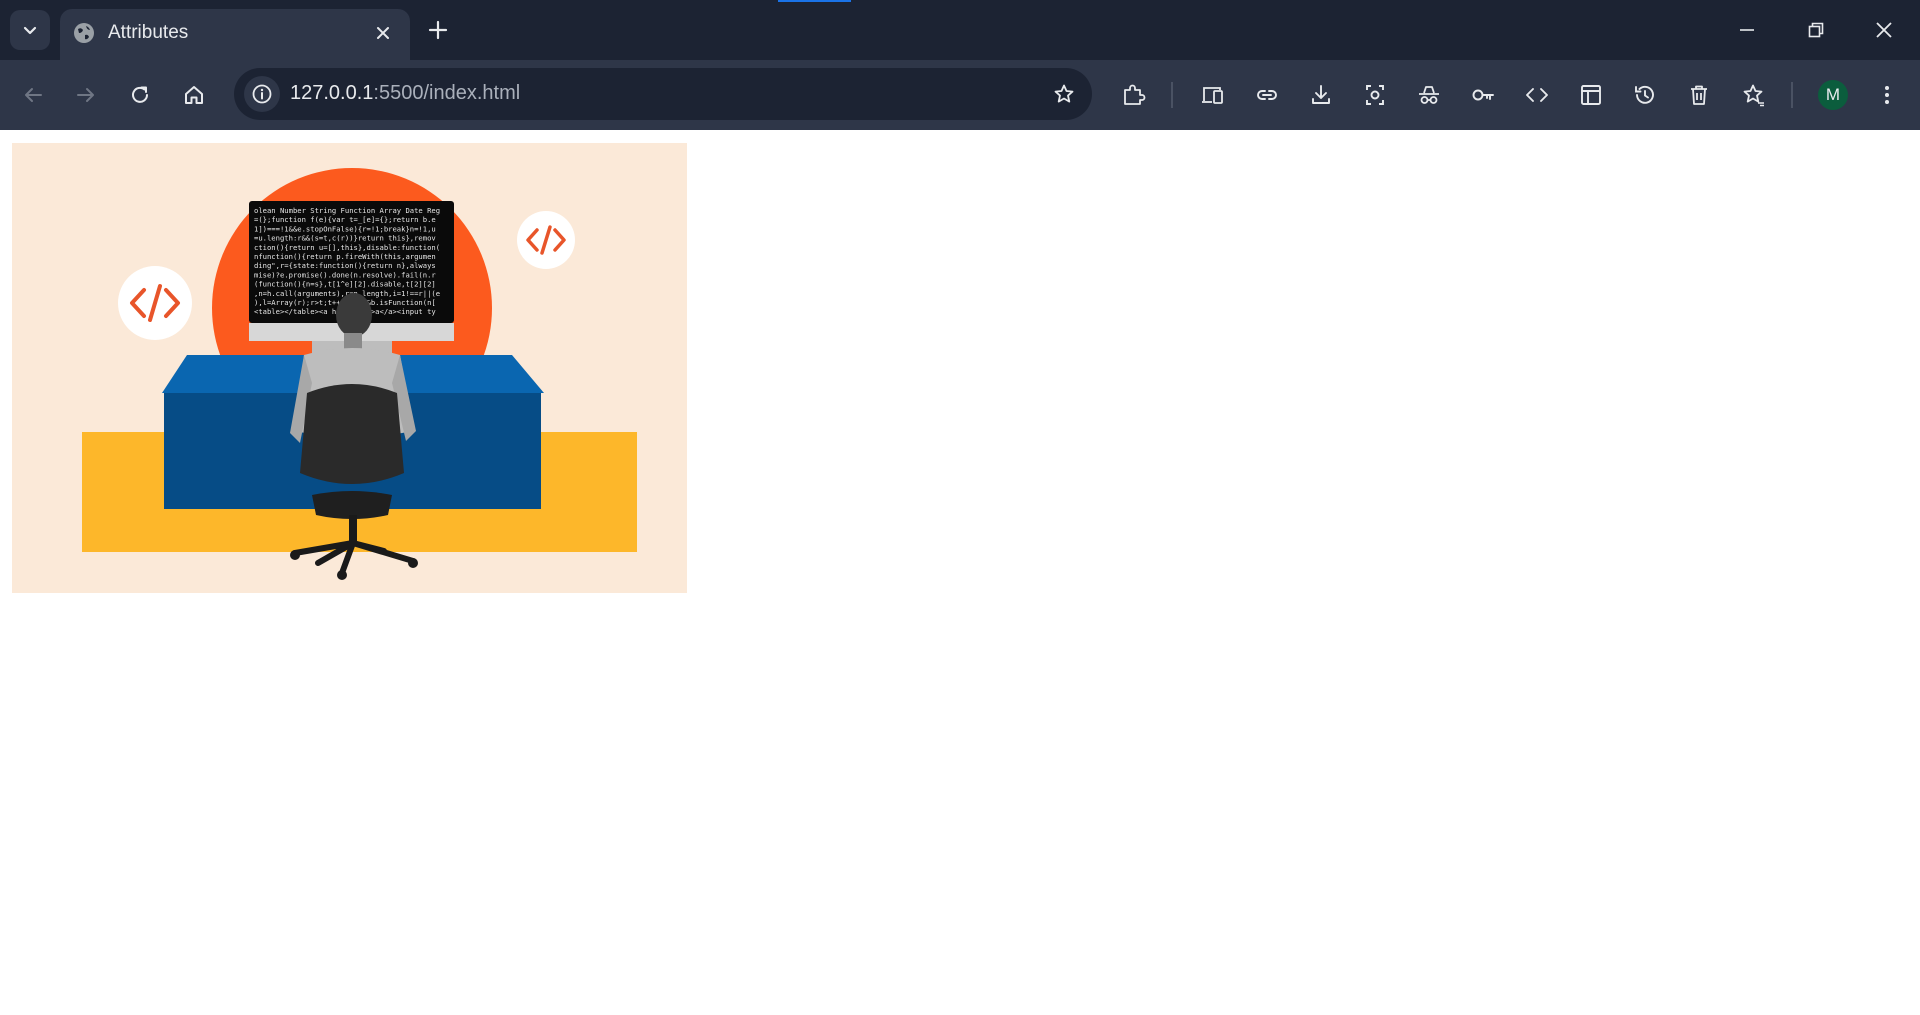 The height and width of the screenshot is (1015, 1920). What do you see at coordinates (235, 34) in the screenshot?
I see `active-tab: Attributes` at bounding box center [235, 34].